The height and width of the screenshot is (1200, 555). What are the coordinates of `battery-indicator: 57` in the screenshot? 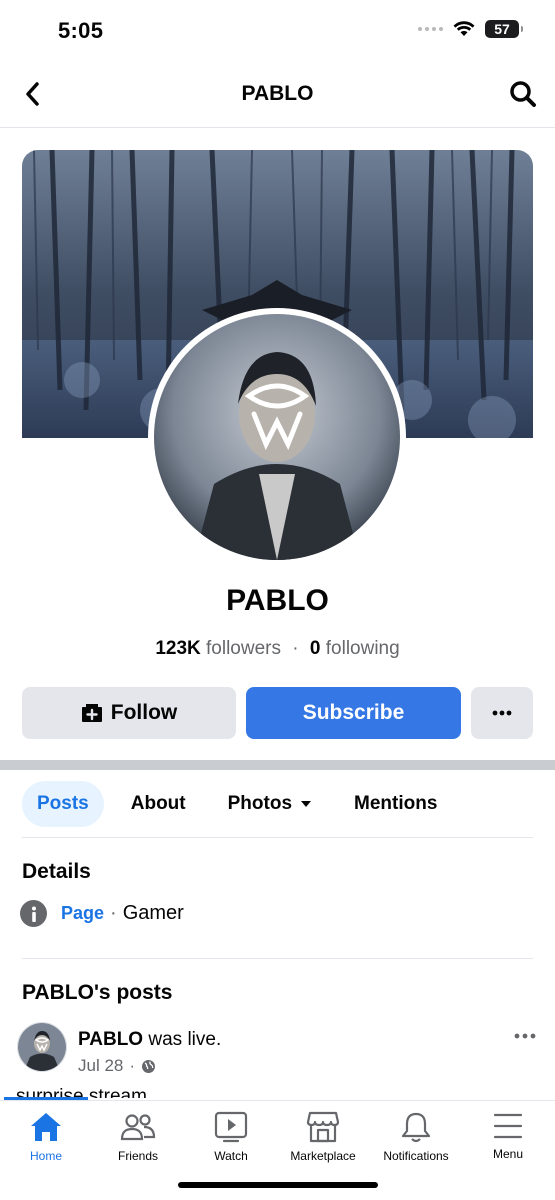 It's located at (504, 29).